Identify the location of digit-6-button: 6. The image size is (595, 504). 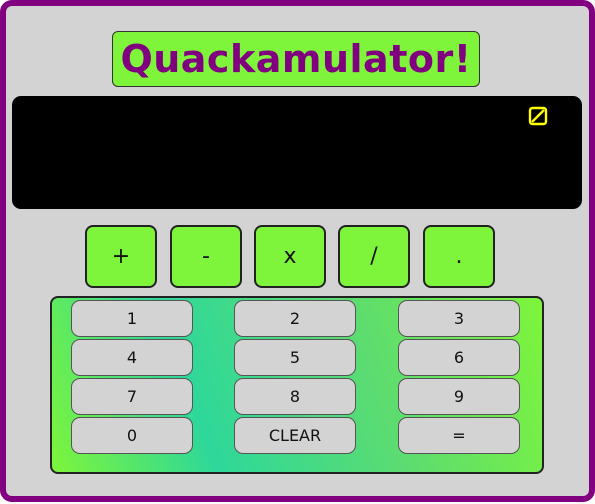
(459, 357).